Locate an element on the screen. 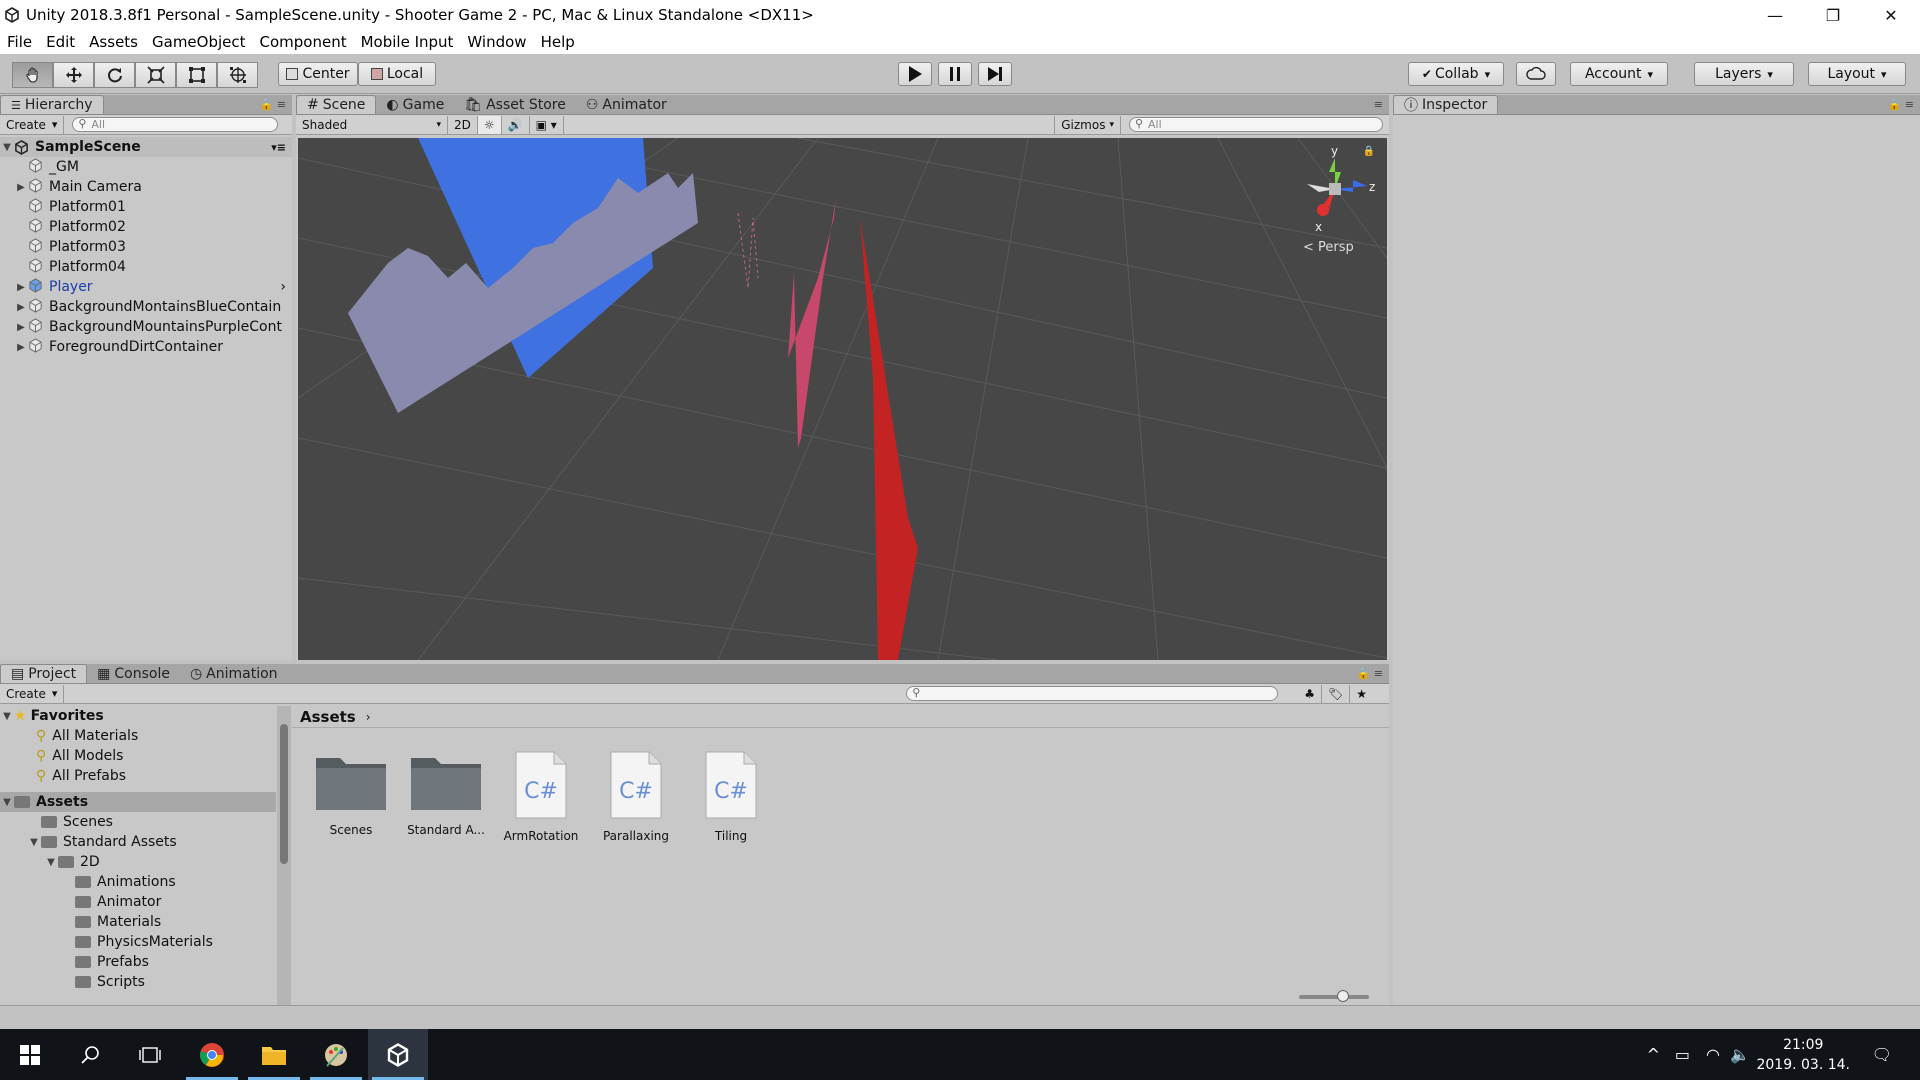 The height and width of the screenshot is (1080, 1920). rect-tool-button is located at coordinates (196, 75).